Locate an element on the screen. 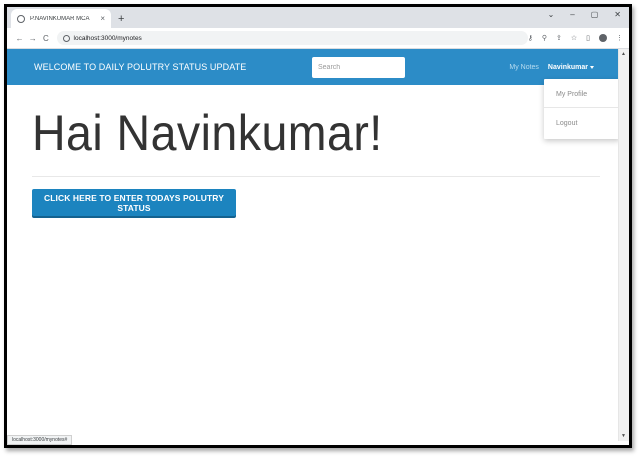 The width and height of the screenshot is (639, 457). browser-toolbar: ← → C localhost:3000/mynotes ⚷ ⚲ ⇪ ☆ ▯ ⋮ is located at coordinates (318, 38).